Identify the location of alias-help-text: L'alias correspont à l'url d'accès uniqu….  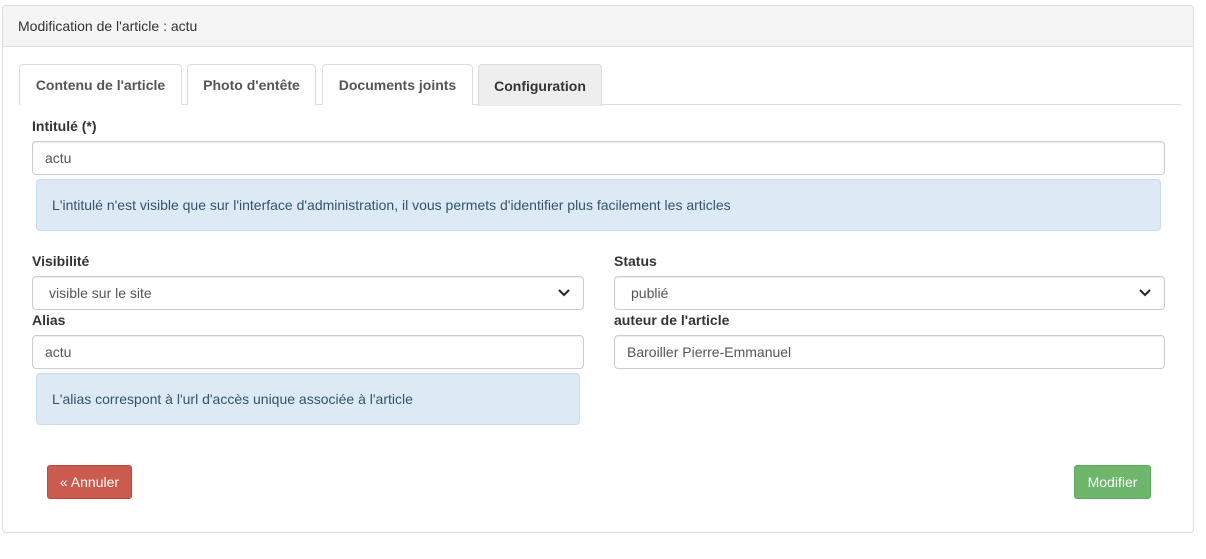
(232, 399).